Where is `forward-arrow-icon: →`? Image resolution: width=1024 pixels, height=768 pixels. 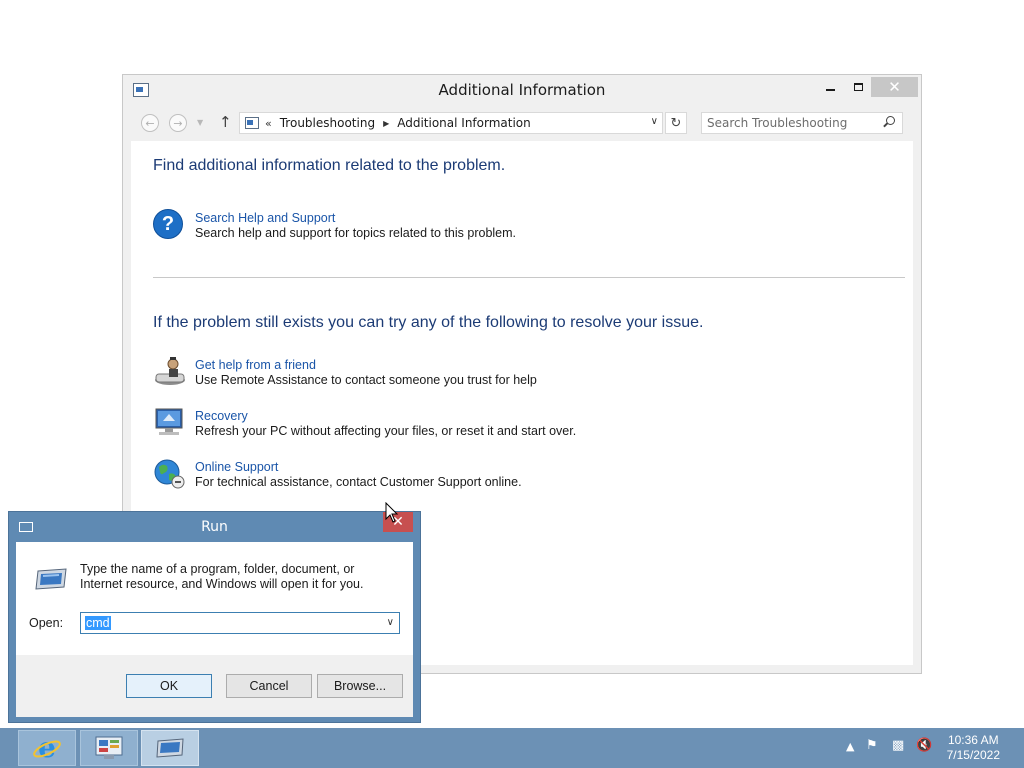 forward-arrow-icon: → is located at coordinates (178, 123).